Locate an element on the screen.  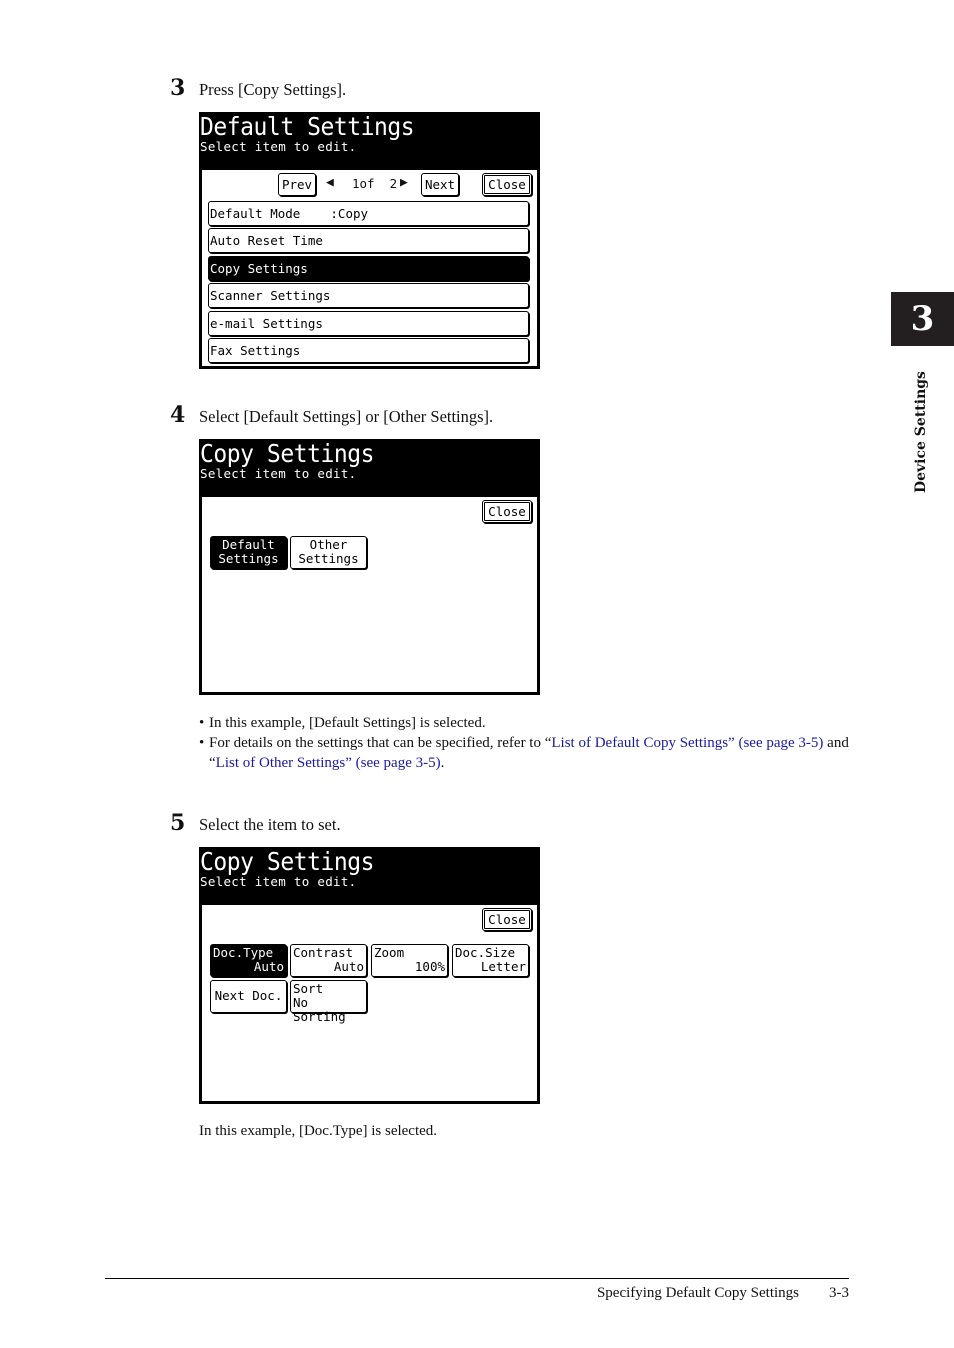
page-footer: Specifying Default Copy Settings 3-3 is located at coordinates (723, 1293).